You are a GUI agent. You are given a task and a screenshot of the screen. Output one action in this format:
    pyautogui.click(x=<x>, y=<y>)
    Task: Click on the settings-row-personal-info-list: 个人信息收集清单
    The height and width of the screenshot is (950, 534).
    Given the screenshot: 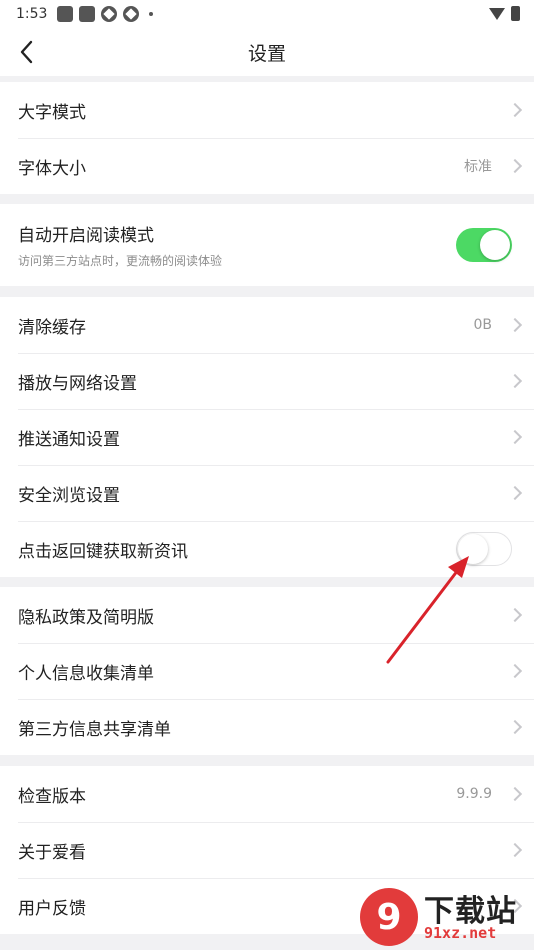 What is the action you would take?
    pyautogui.click(x=267, y=671)
    